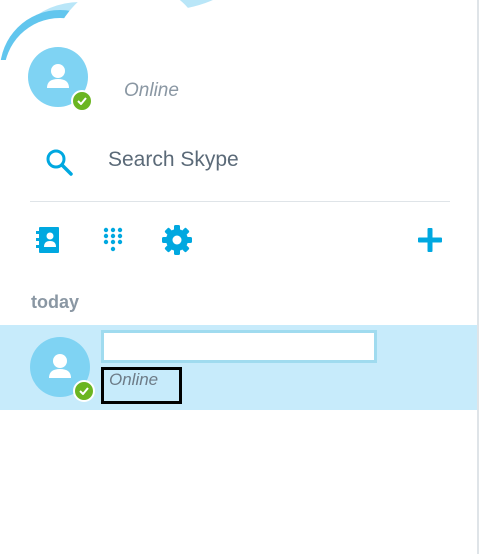 This screenshot has height=554, width=479. I want to click on profile-status: Online, so click(151, 91).